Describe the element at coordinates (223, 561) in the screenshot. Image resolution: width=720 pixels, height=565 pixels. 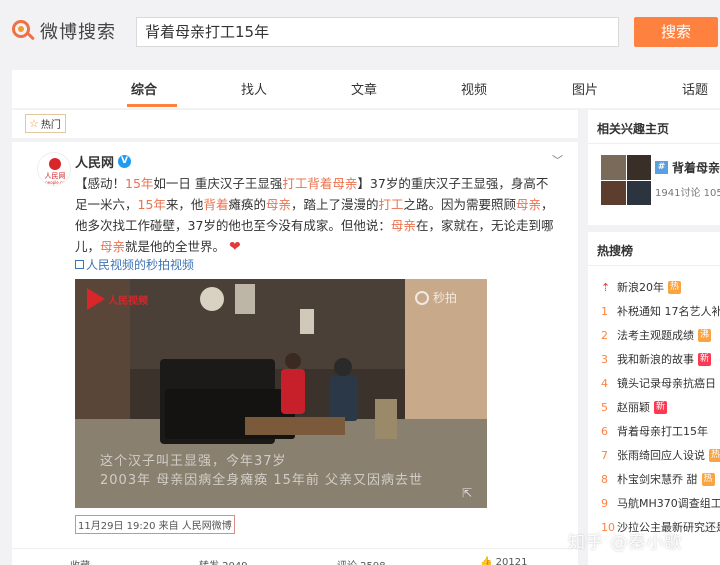
I see `forward-button: 转发 2049` at that location.